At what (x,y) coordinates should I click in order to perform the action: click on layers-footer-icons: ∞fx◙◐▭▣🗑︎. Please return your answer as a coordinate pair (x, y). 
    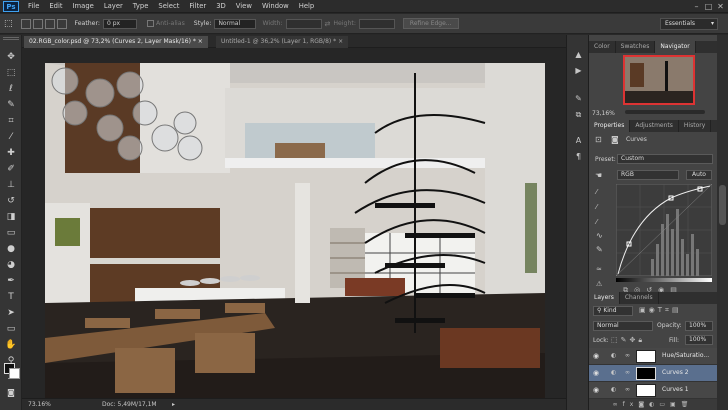
    Looking at the image, I should click on (653, 404).